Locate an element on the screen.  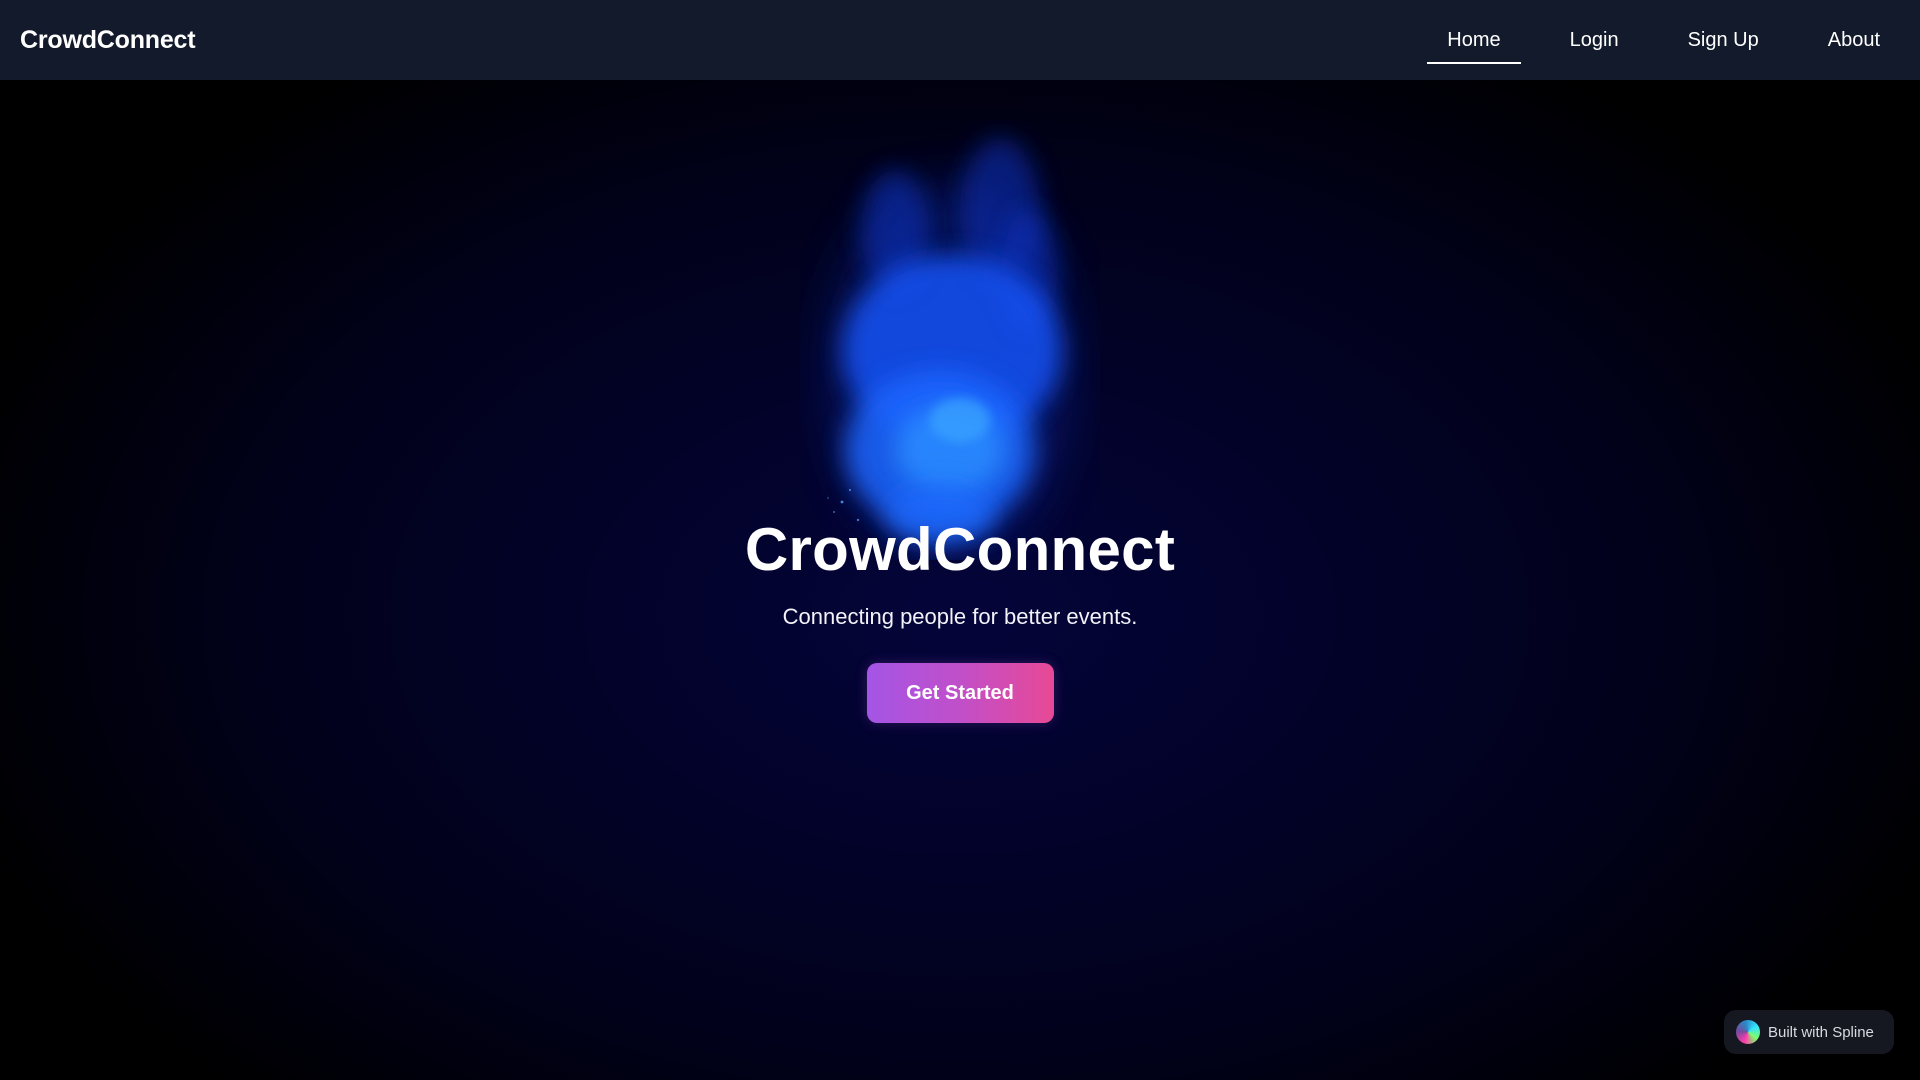
built-with-spline-badge: Built with Spline is located at coordinates (1809, 1032).